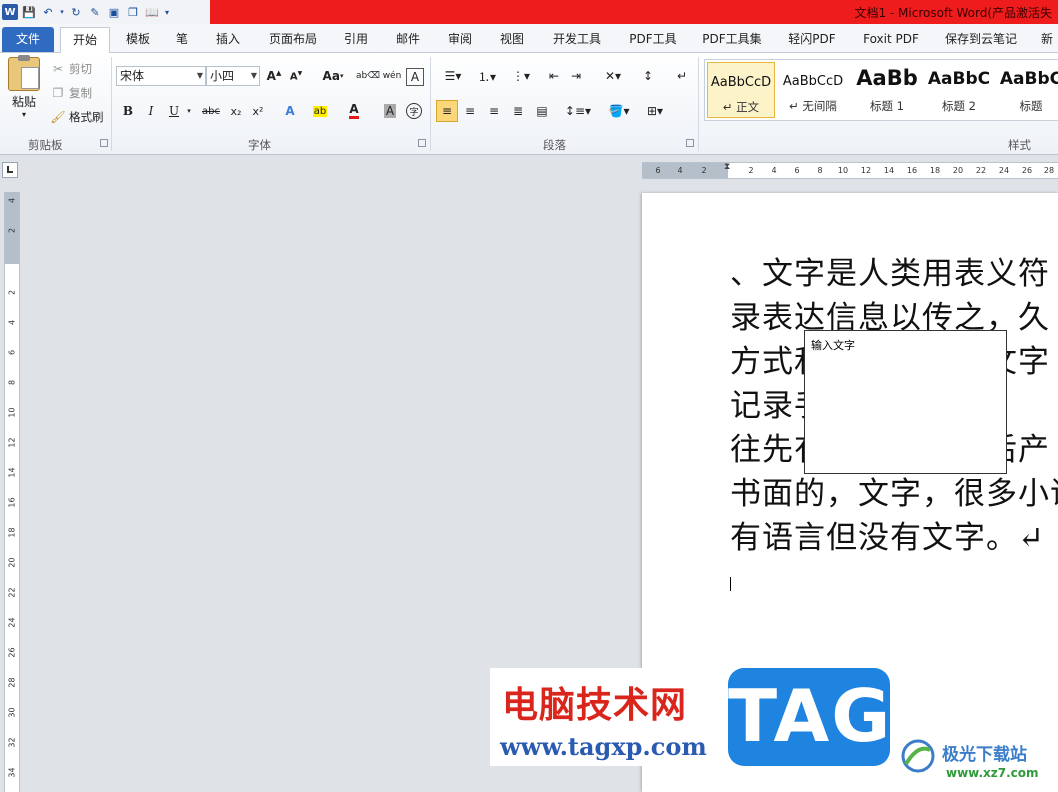 The width and height of the screenshot is (1058, 792). What do you see at coordinates (891, 39) in the screenshot?
I see `tab-foxit-pdf: Foxit PDF` at bounding box center [891, 39].